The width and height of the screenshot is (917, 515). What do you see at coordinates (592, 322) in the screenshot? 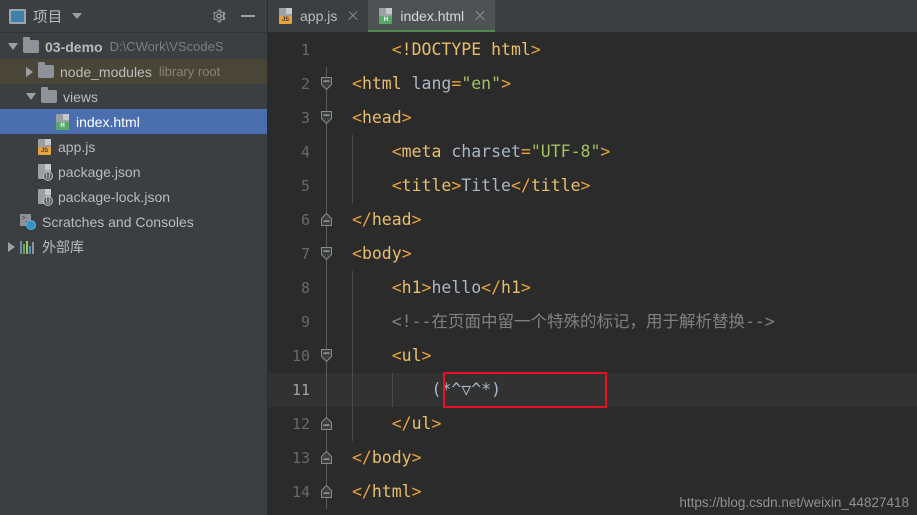
I see `code-line: 9 <!--在页面中留一个特殊的标记，用于解析替换-->` at bounding box center [592, 322].